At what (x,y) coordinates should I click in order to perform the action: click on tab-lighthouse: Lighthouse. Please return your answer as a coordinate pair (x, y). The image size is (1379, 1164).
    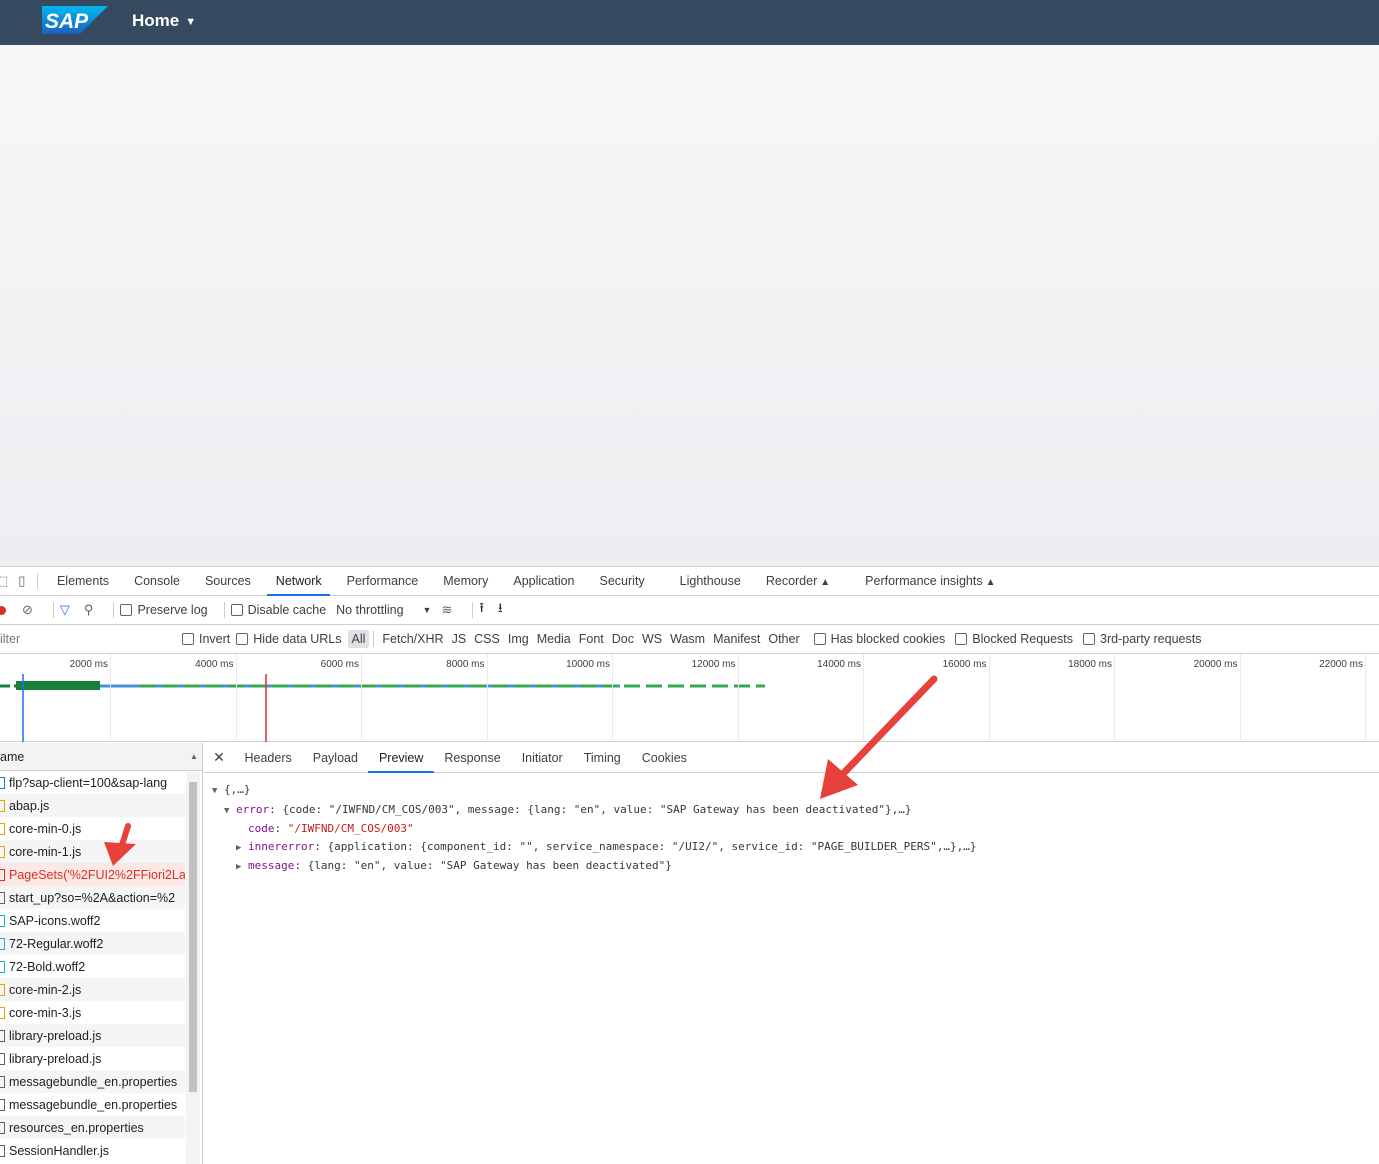
    Looking at the image, I should click on (710, 581).